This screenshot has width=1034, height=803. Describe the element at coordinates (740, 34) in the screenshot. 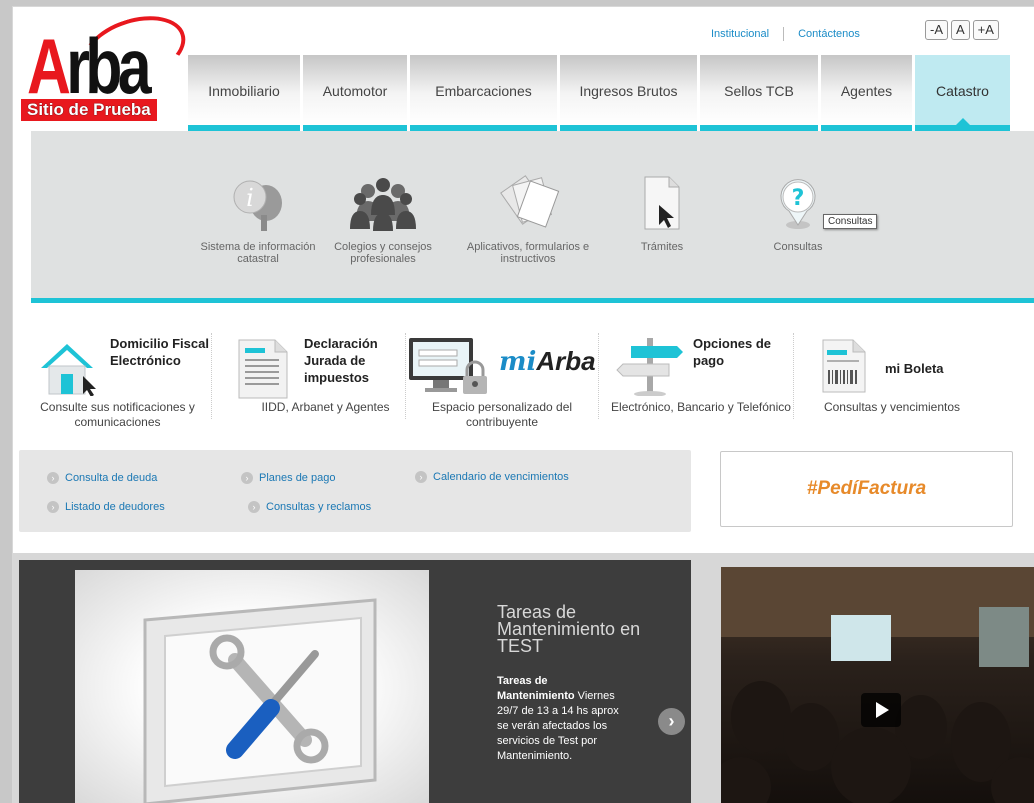

I see `link-institucional: Institucional` at that location.